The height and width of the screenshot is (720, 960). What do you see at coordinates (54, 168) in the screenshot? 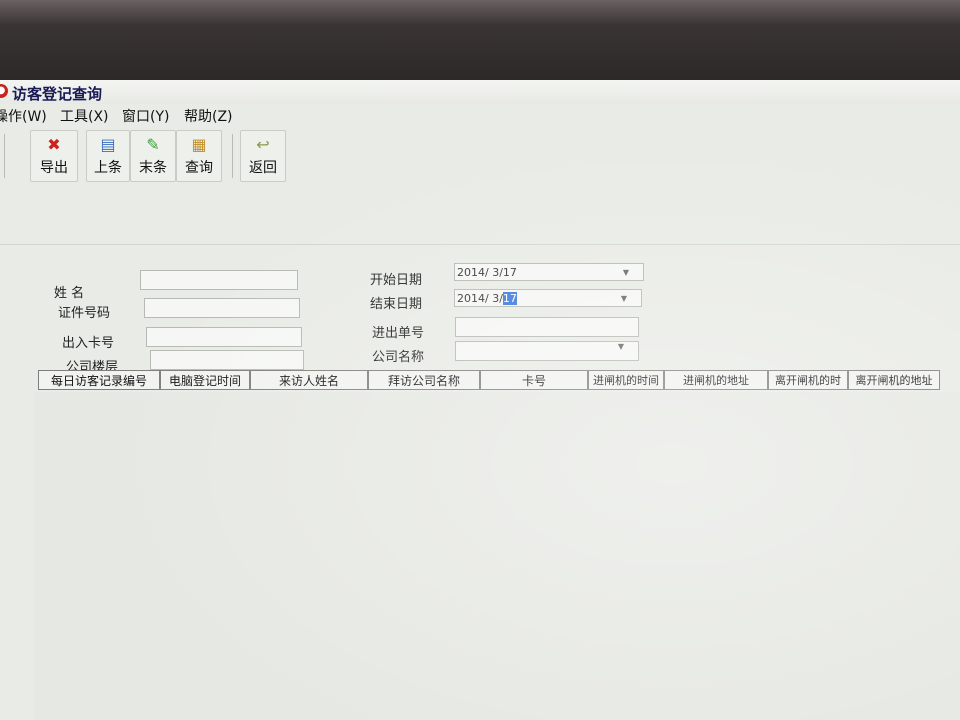
I see `export-label: 导出` at bounding box center [54, 168].